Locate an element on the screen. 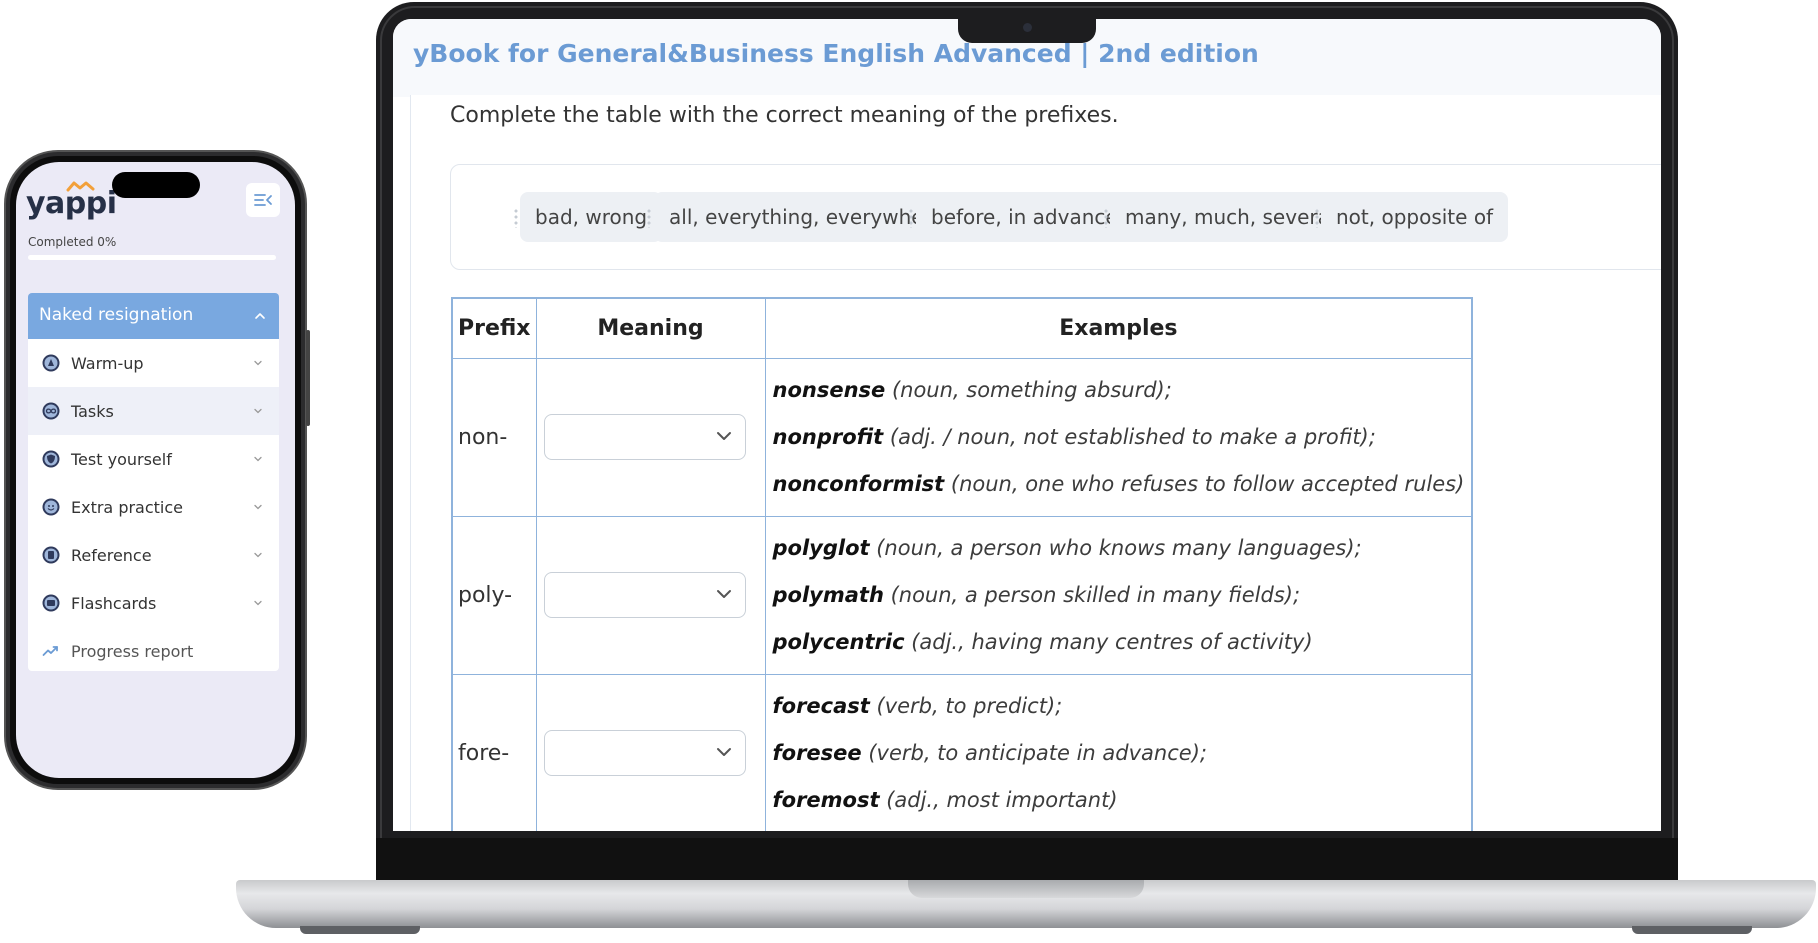  example-word: nonconformist is located at coordinates (858, 483).